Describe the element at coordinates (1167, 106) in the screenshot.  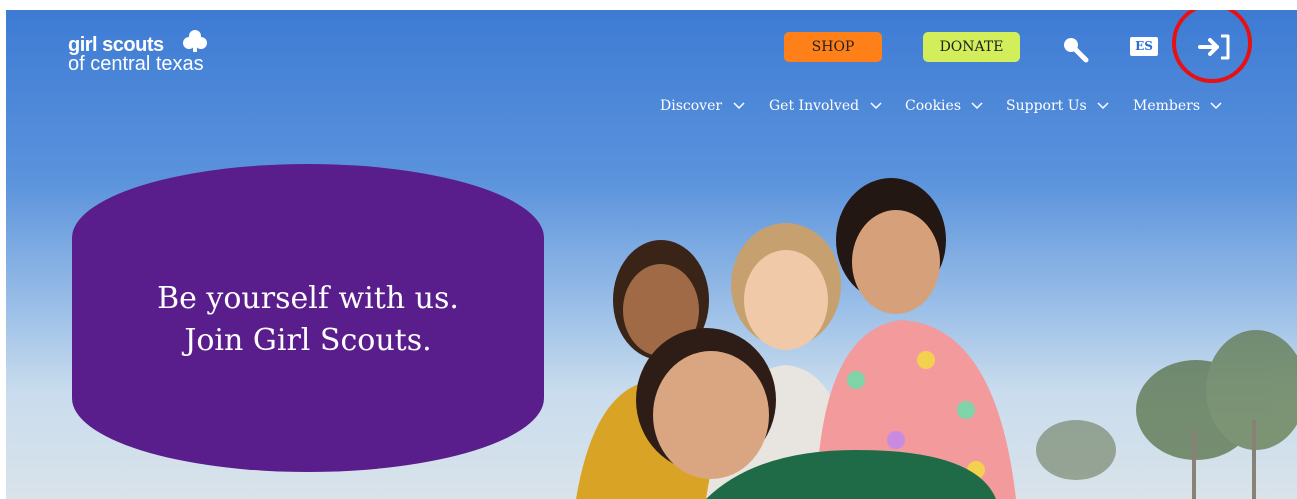
I see `nav-label: Members` at that location.